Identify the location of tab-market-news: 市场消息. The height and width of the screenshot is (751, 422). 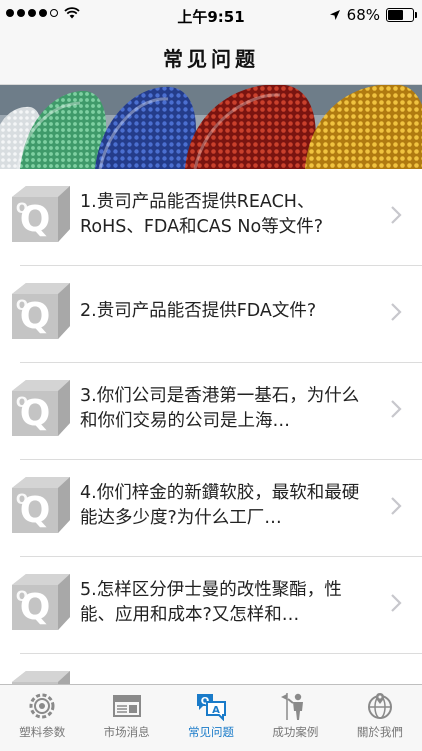
(126, 718).